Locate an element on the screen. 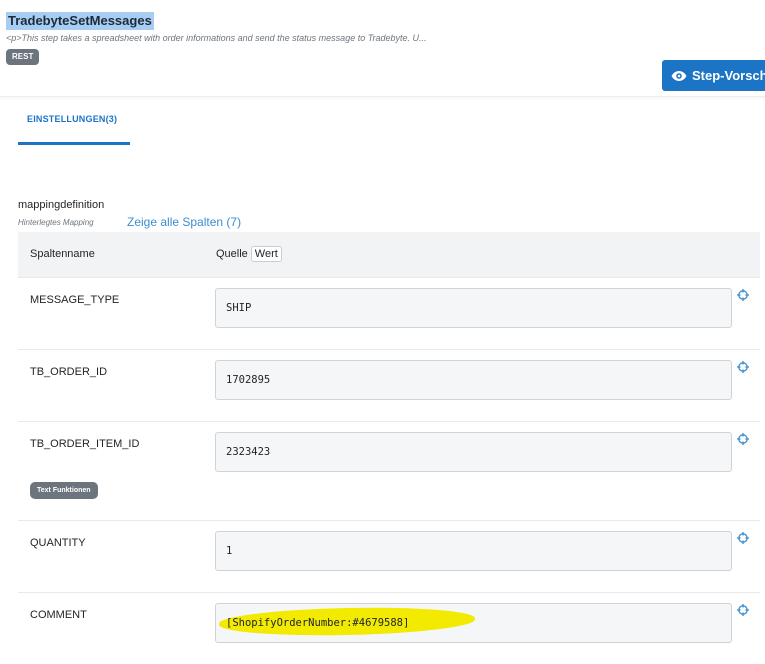  row-name: MESSAGE_TYPE is located at coordinates (75, 300).